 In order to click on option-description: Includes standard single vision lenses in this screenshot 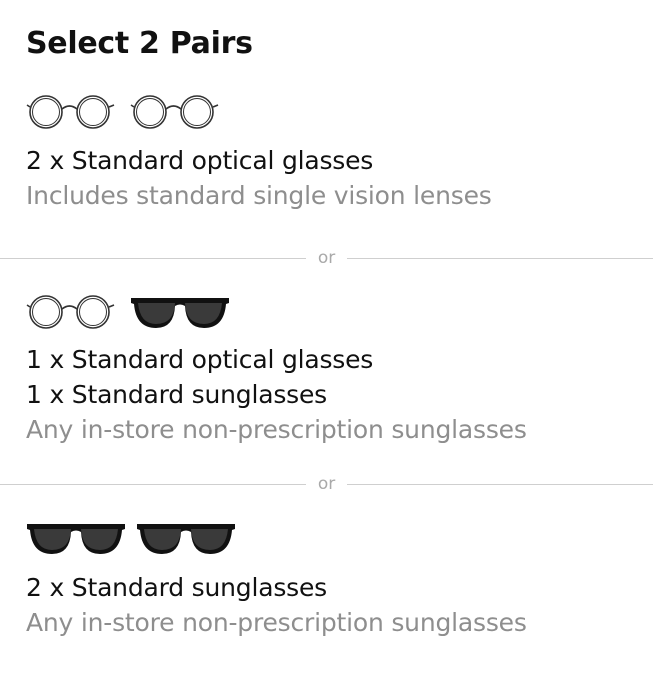, I will do `click(259, 195)`.